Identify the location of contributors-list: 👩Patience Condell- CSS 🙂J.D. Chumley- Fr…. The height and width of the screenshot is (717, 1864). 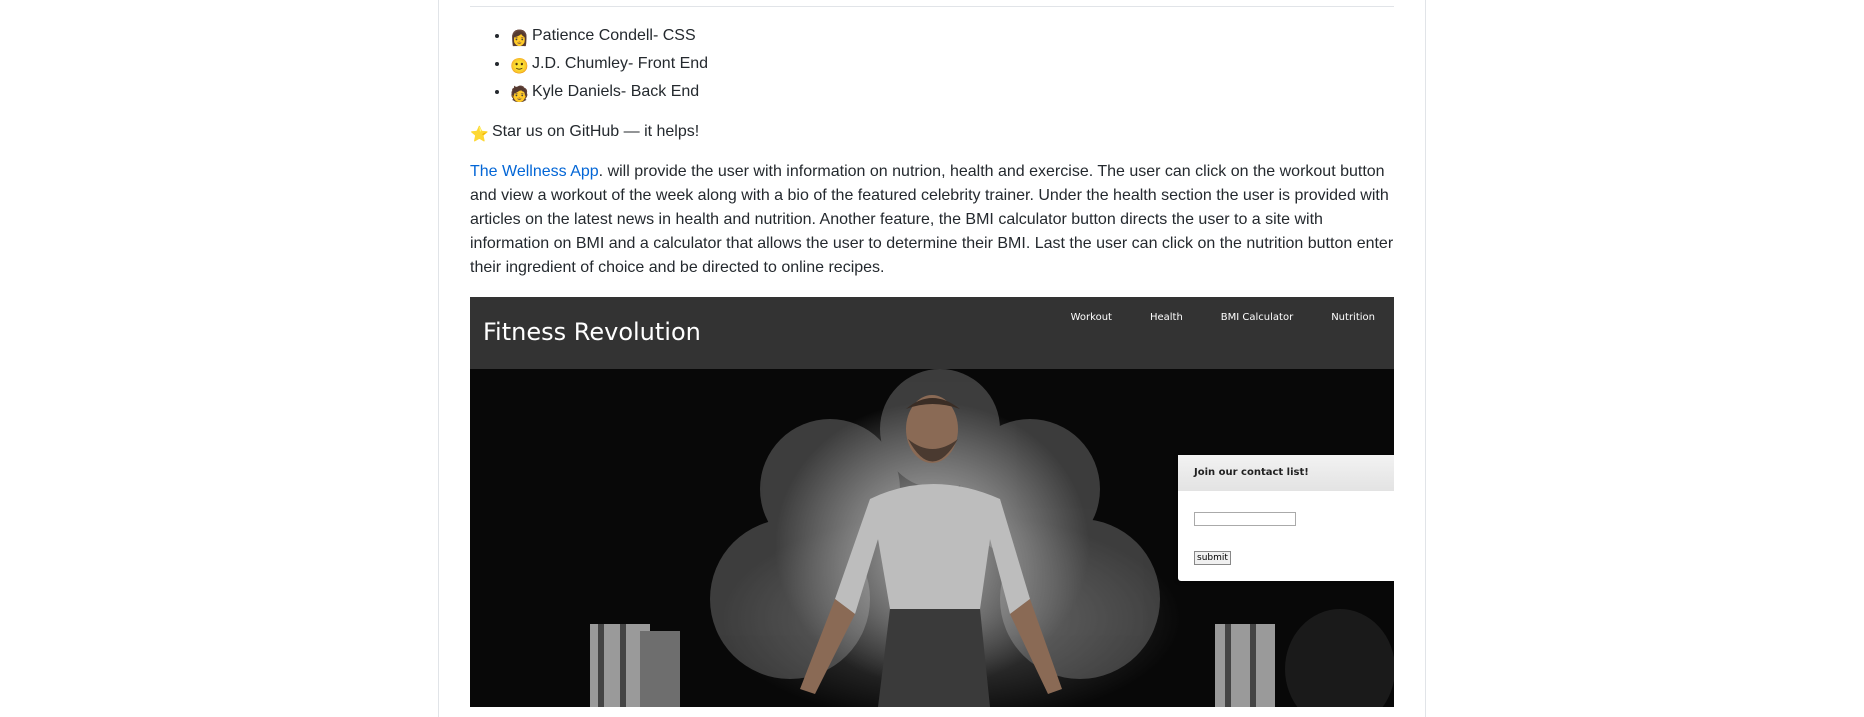
(589, 64).